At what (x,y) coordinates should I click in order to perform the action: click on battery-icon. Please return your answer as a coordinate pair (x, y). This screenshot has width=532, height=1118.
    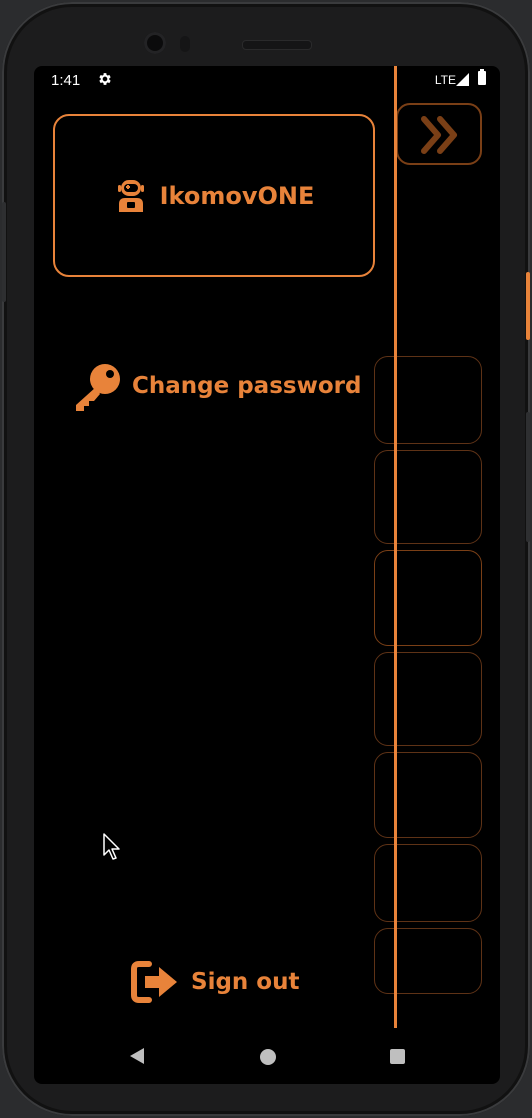
    Looking at the image, I should click on (482, 77).